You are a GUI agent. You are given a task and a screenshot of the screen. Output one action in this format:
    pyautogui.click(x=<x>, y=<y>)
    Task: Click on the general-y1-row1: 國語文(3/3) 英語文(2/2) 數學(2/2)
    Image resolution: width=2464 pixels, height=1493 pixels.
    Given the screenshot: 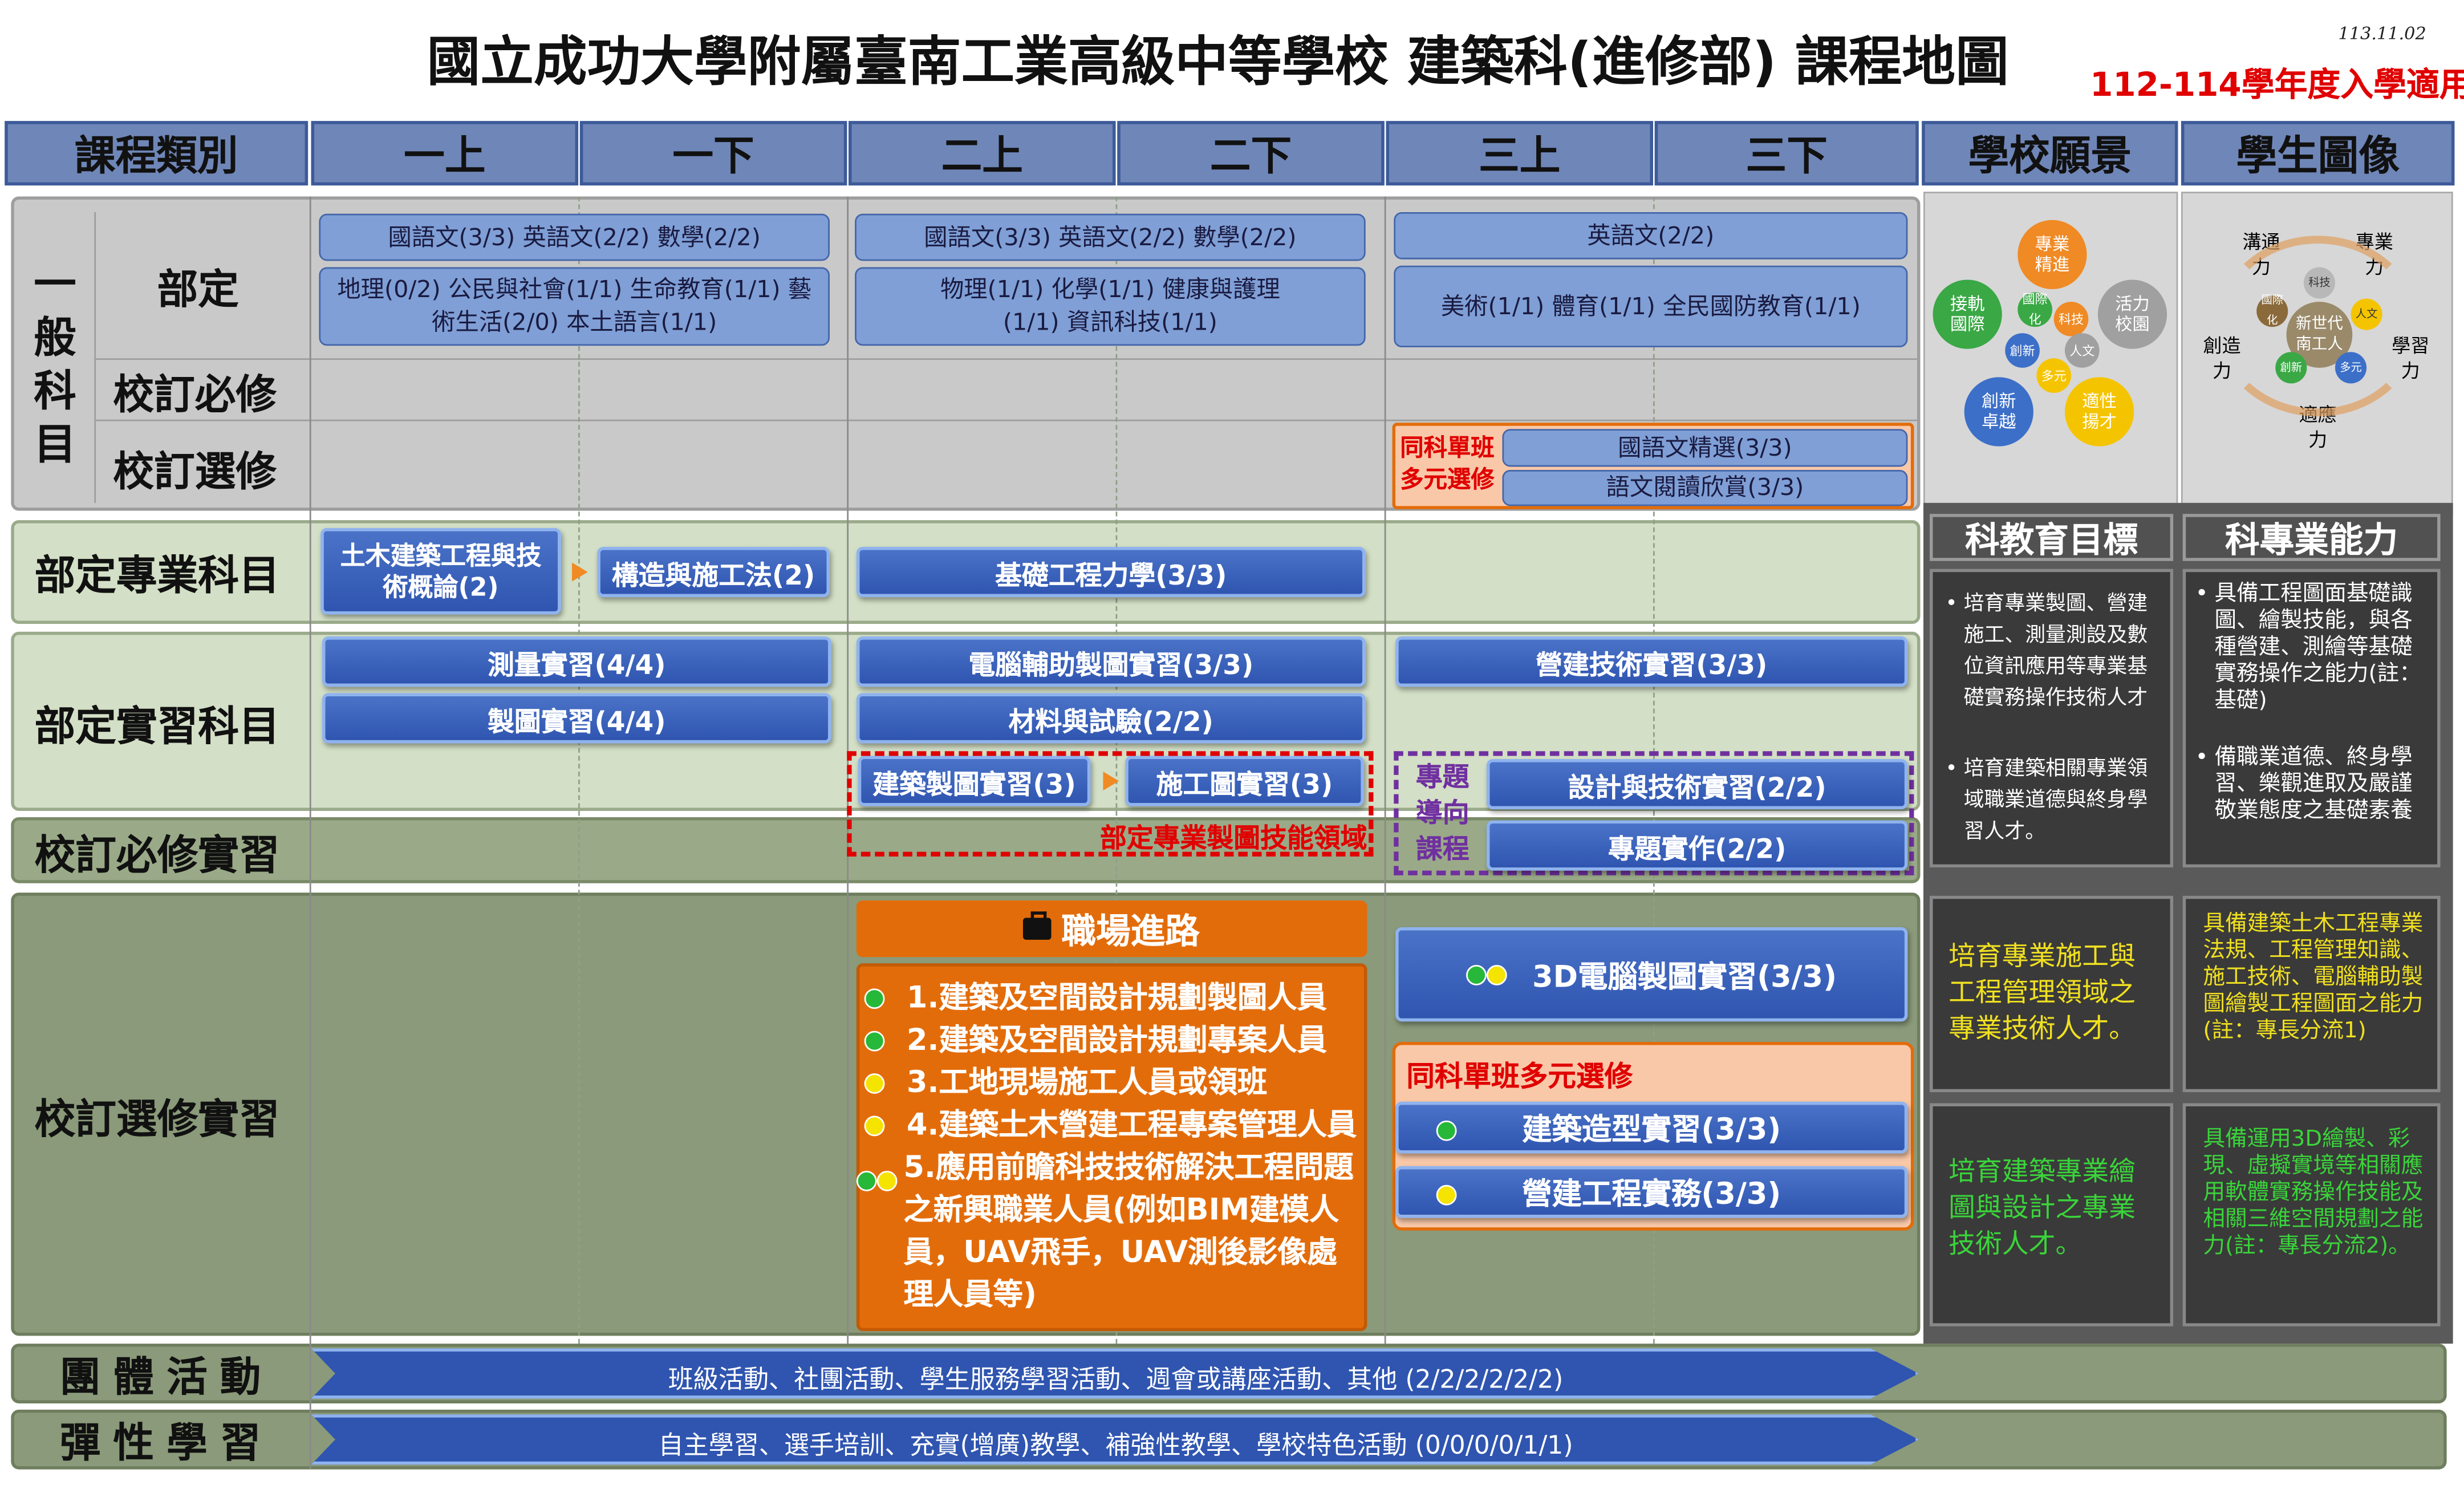 What is the action you would take?
    pyautogui.click(x=574, y=237)
    